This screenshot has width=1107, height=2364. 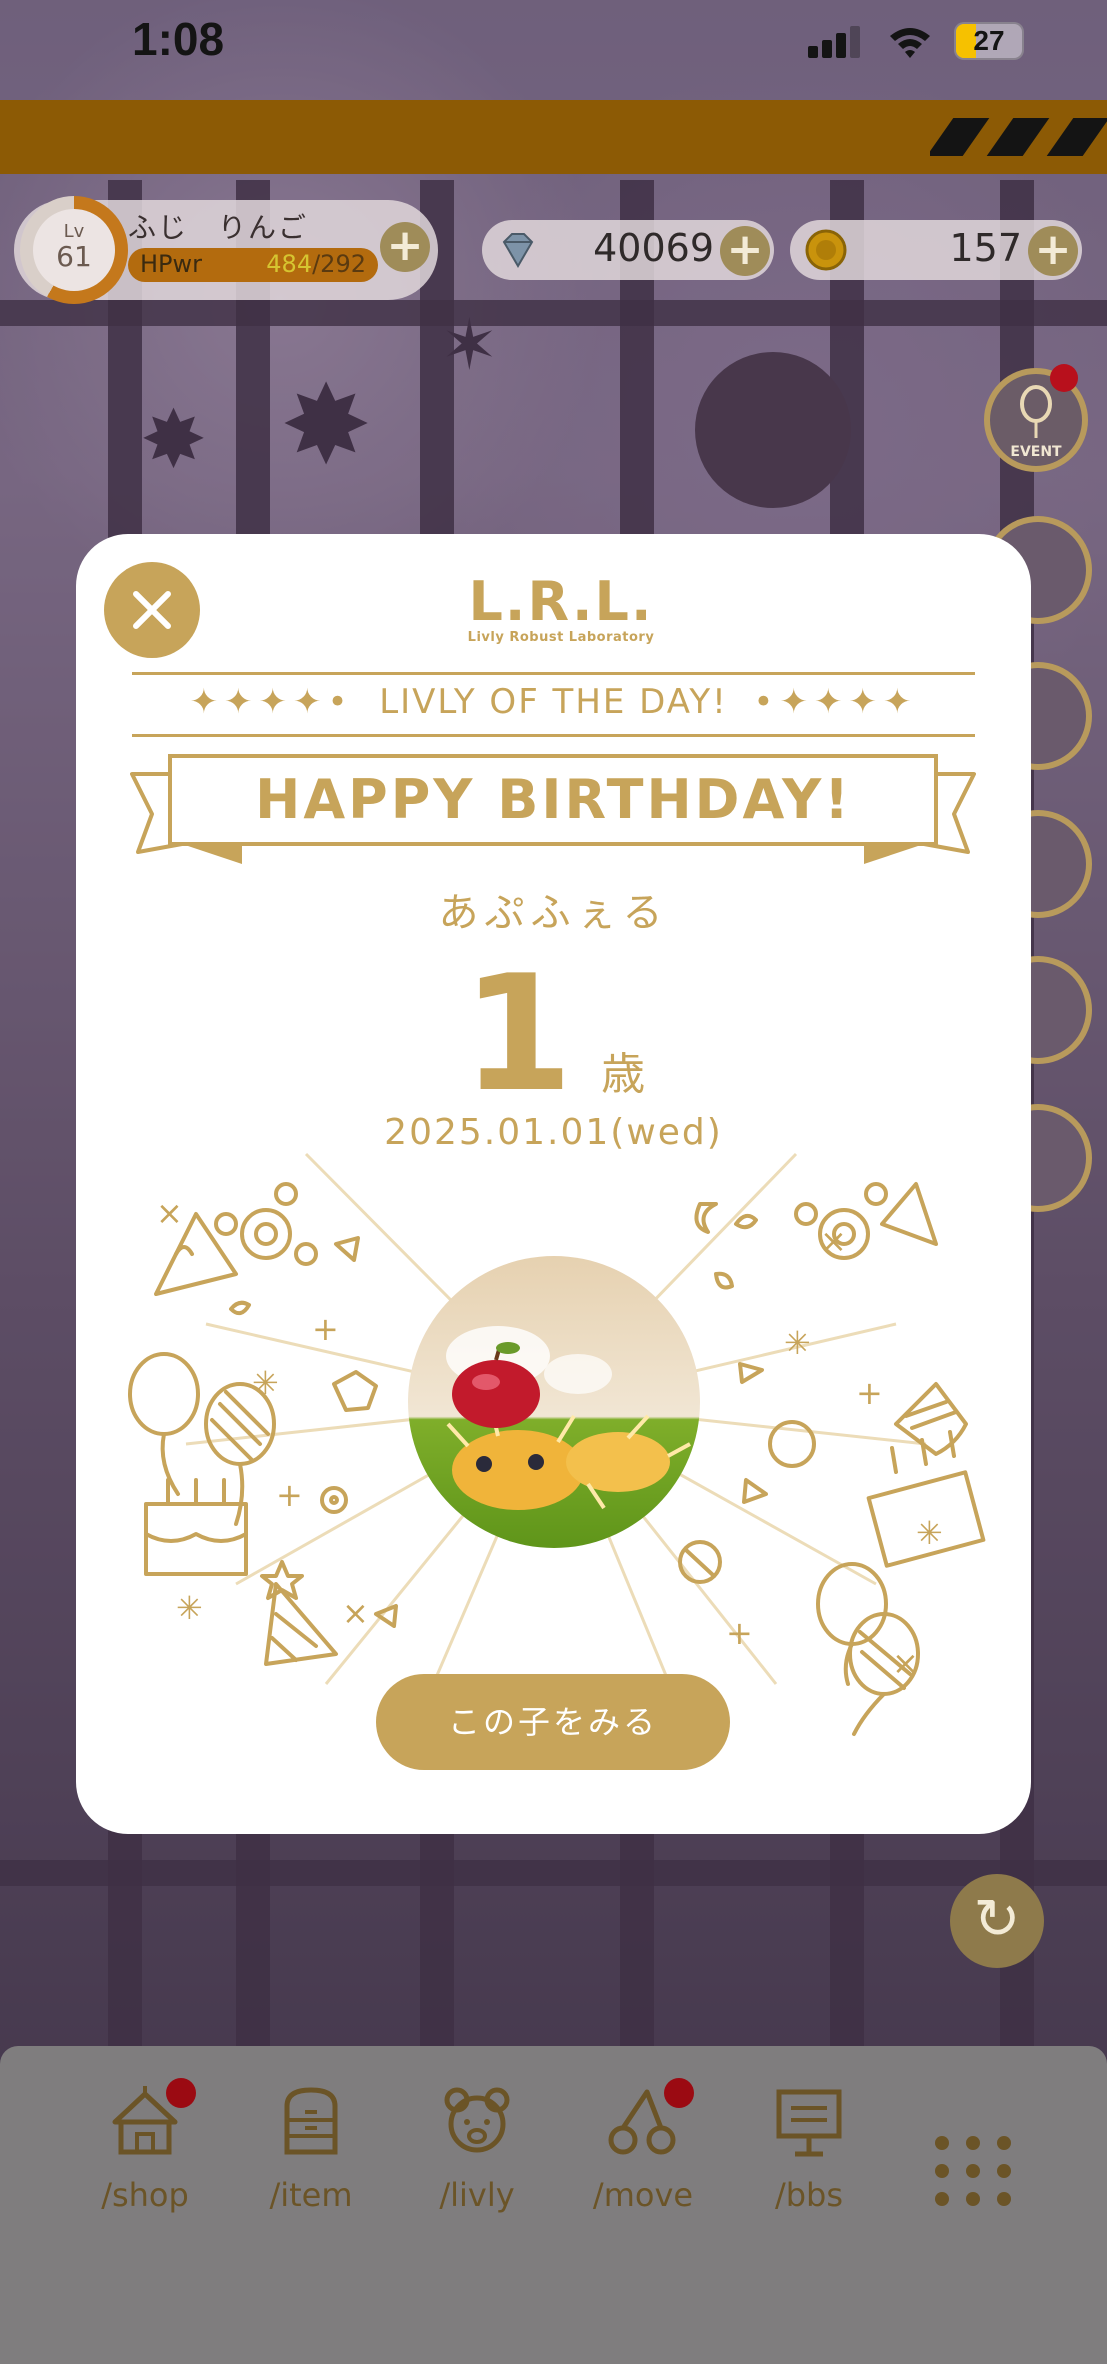 What do you see at coordinates (311, 2121) in the screenshot?
I see `drawer-icon` at bounding box center [311, 2121].